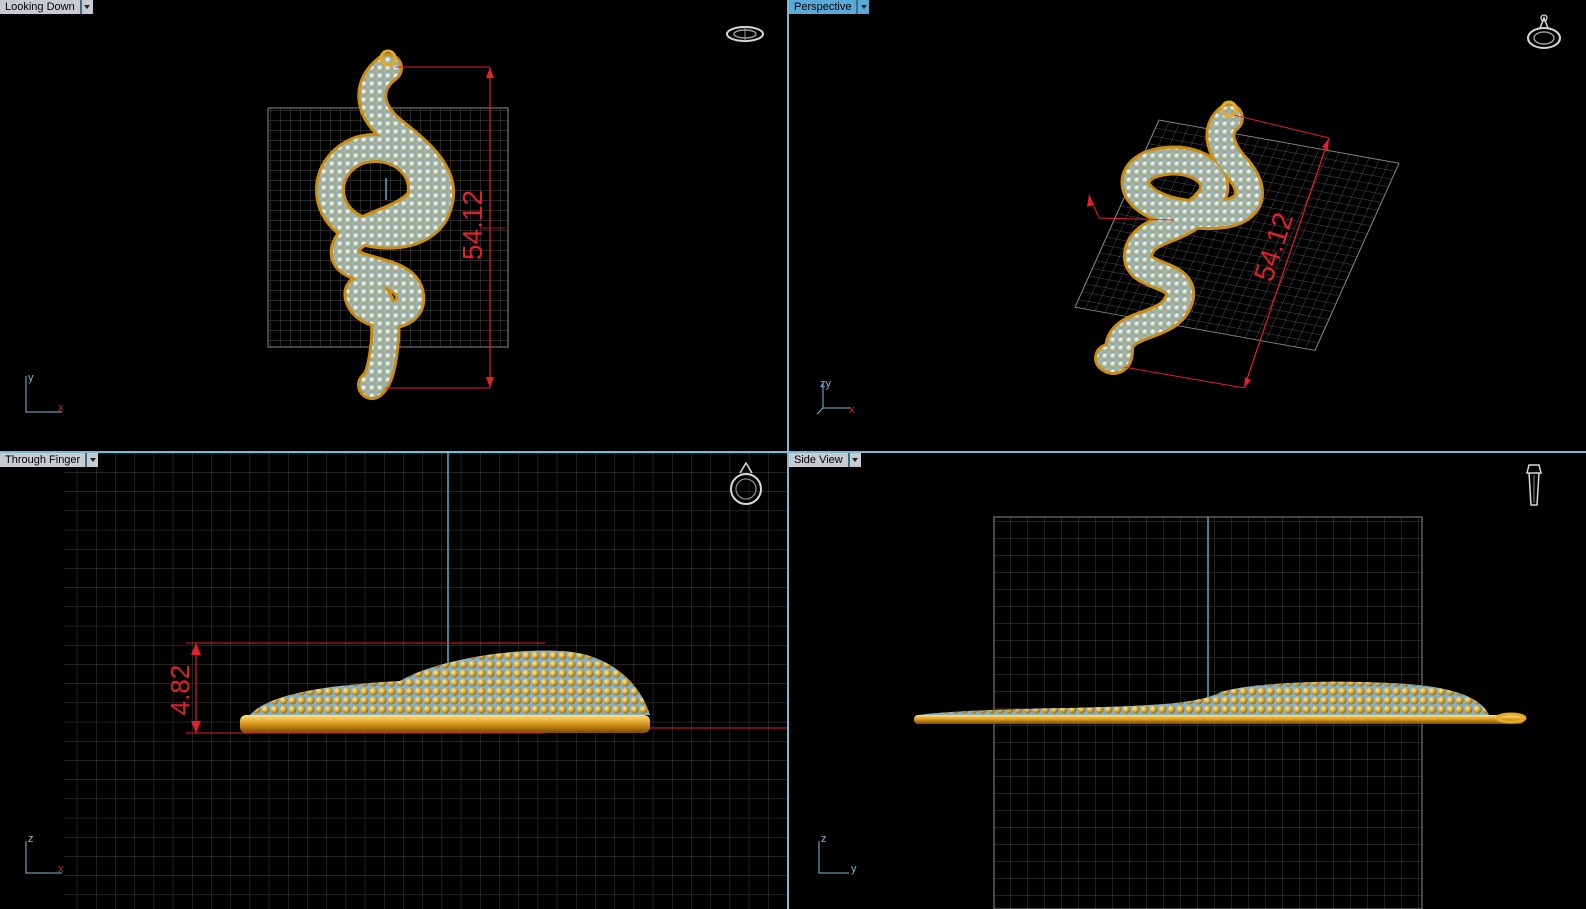 The width and height of the screenshot is (1586, 909). Describe the element at coordinates (819, 460) in the screenshot. I see `viewport-label-text: Side View` at that location.